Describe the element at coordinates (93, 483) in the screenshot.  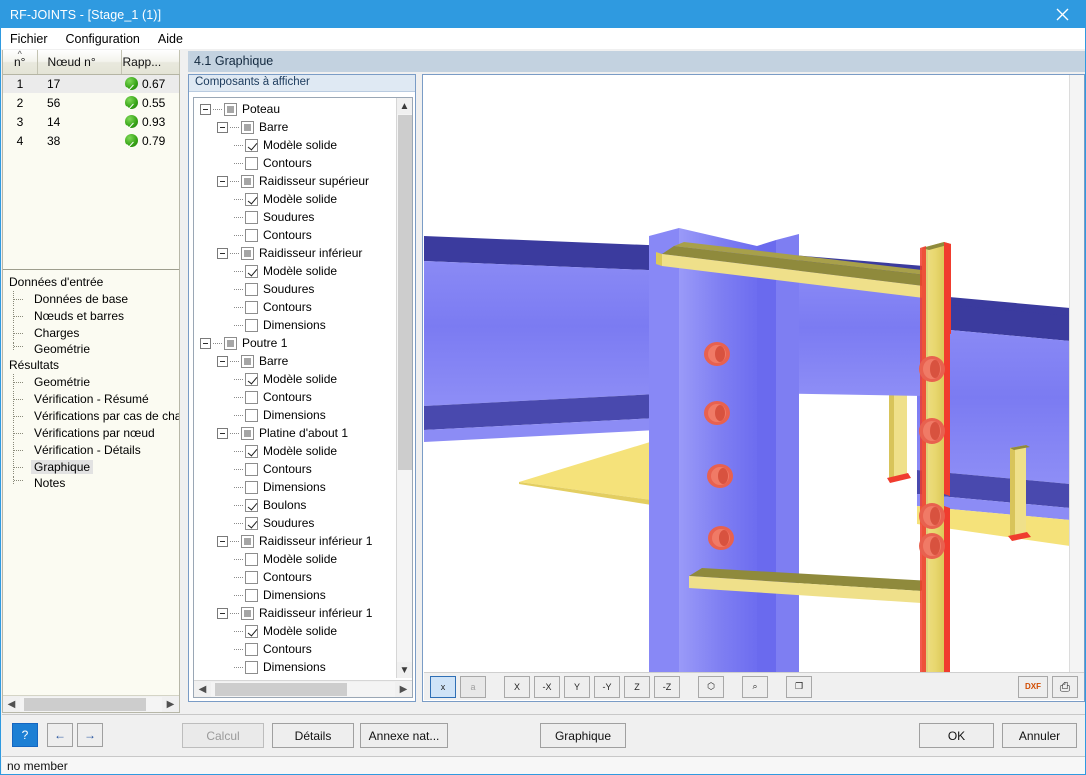
I see `nav-item: Notes` at that location.